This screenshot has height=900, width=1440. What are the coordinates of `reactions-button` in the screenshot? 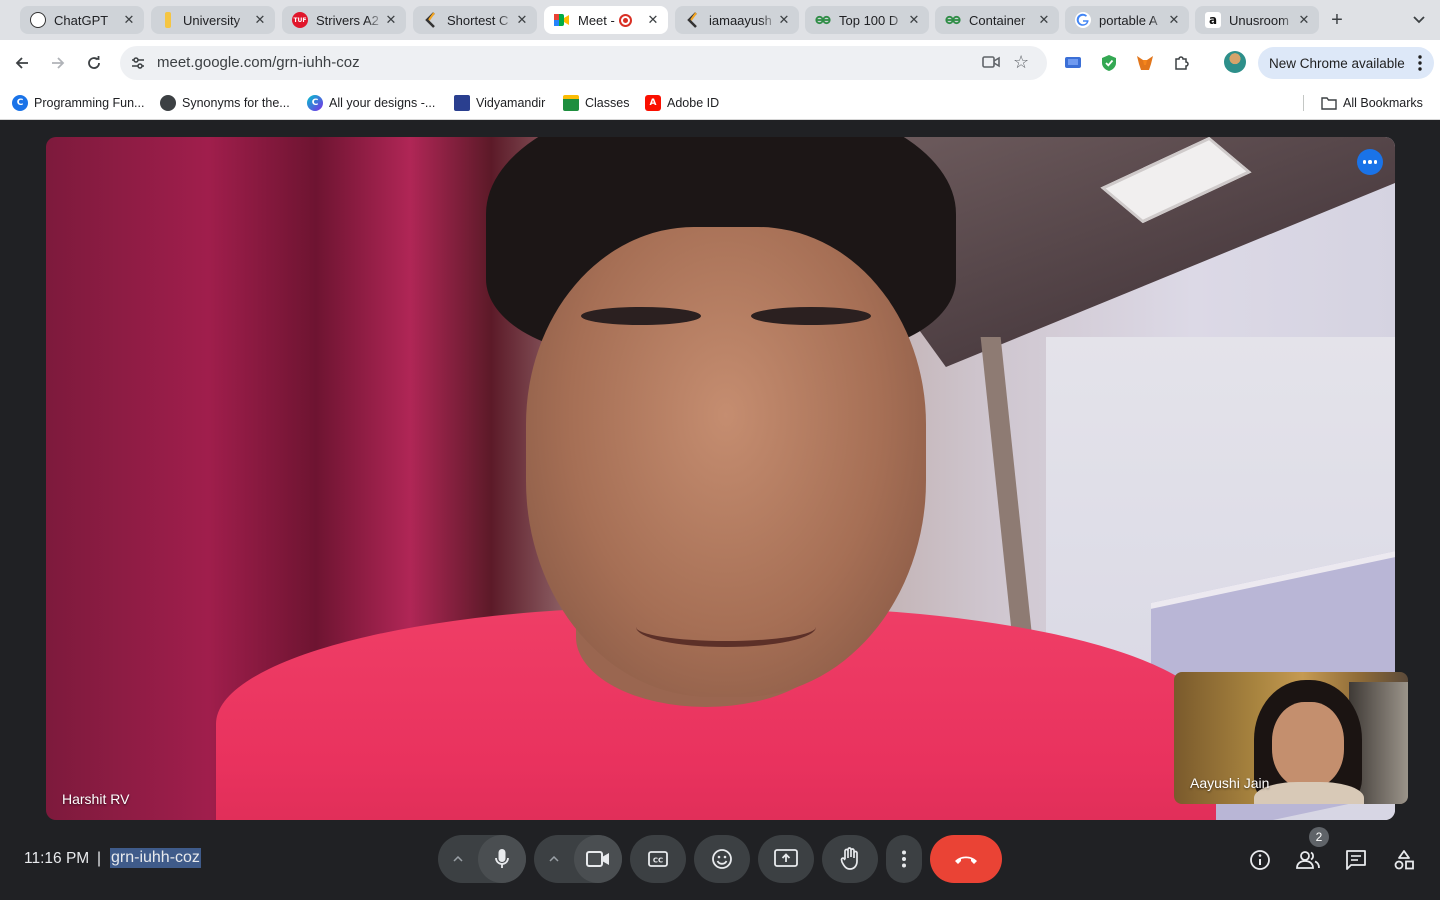 It's located at (722, 859).